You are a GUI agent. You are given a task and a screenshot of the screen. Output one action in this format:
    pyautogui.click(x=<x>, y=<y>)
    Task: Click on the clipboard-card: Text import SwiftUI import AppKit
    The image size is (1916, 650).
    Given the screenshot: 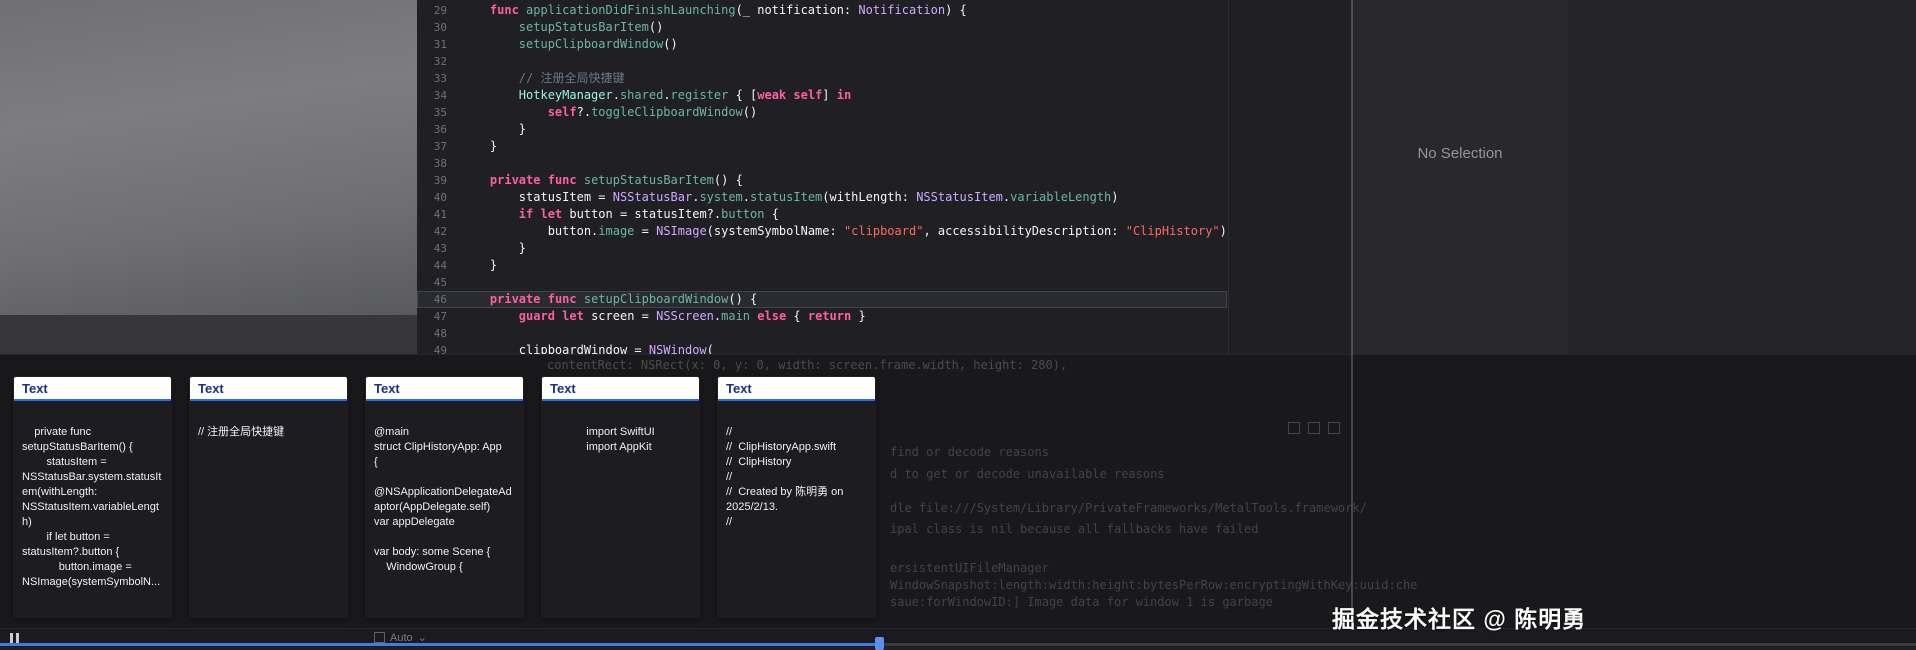 What is the action you would take?
    pyautogui.click(x=620, y=497)
    